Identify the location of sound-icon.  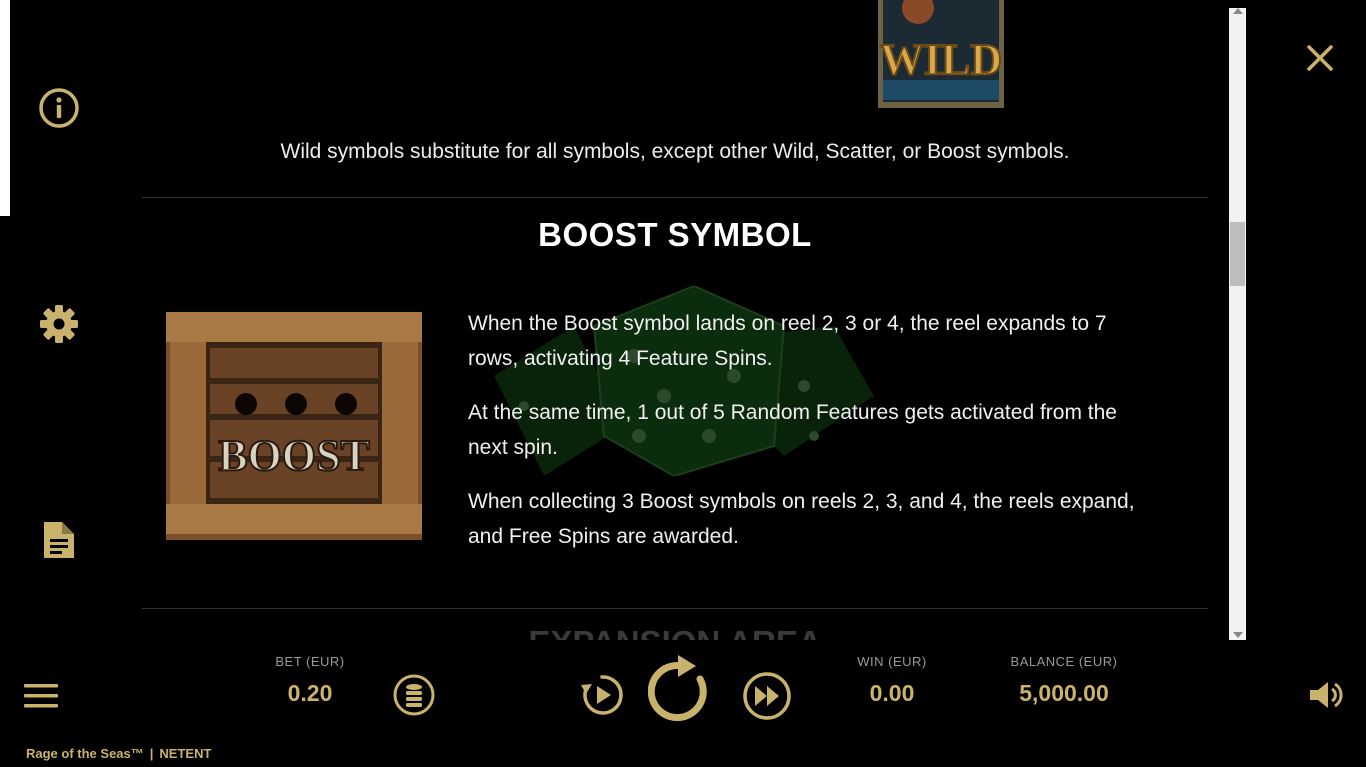
(1325, 695).